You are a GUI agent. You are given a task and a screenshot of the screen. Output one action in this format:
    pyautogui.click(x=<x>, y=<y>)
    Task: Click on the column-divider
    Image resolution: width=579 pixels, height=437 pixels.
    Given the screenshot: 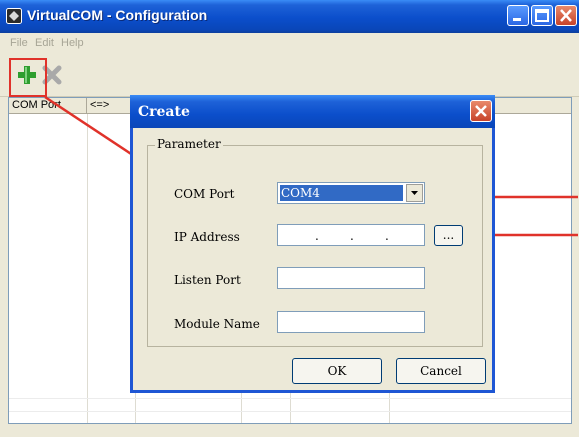 What is the action you would take?
    pyautogui.click(x=87, y=268)
    